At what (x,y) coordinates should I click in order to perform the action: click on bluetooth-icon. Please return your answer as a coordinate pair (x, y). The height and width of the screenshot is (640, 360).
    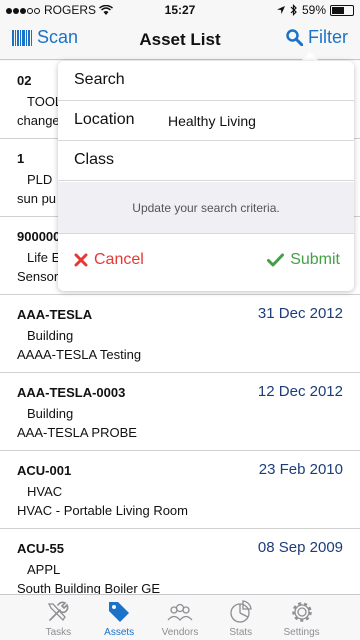
    Looking at the image, I should click on (293, 10).